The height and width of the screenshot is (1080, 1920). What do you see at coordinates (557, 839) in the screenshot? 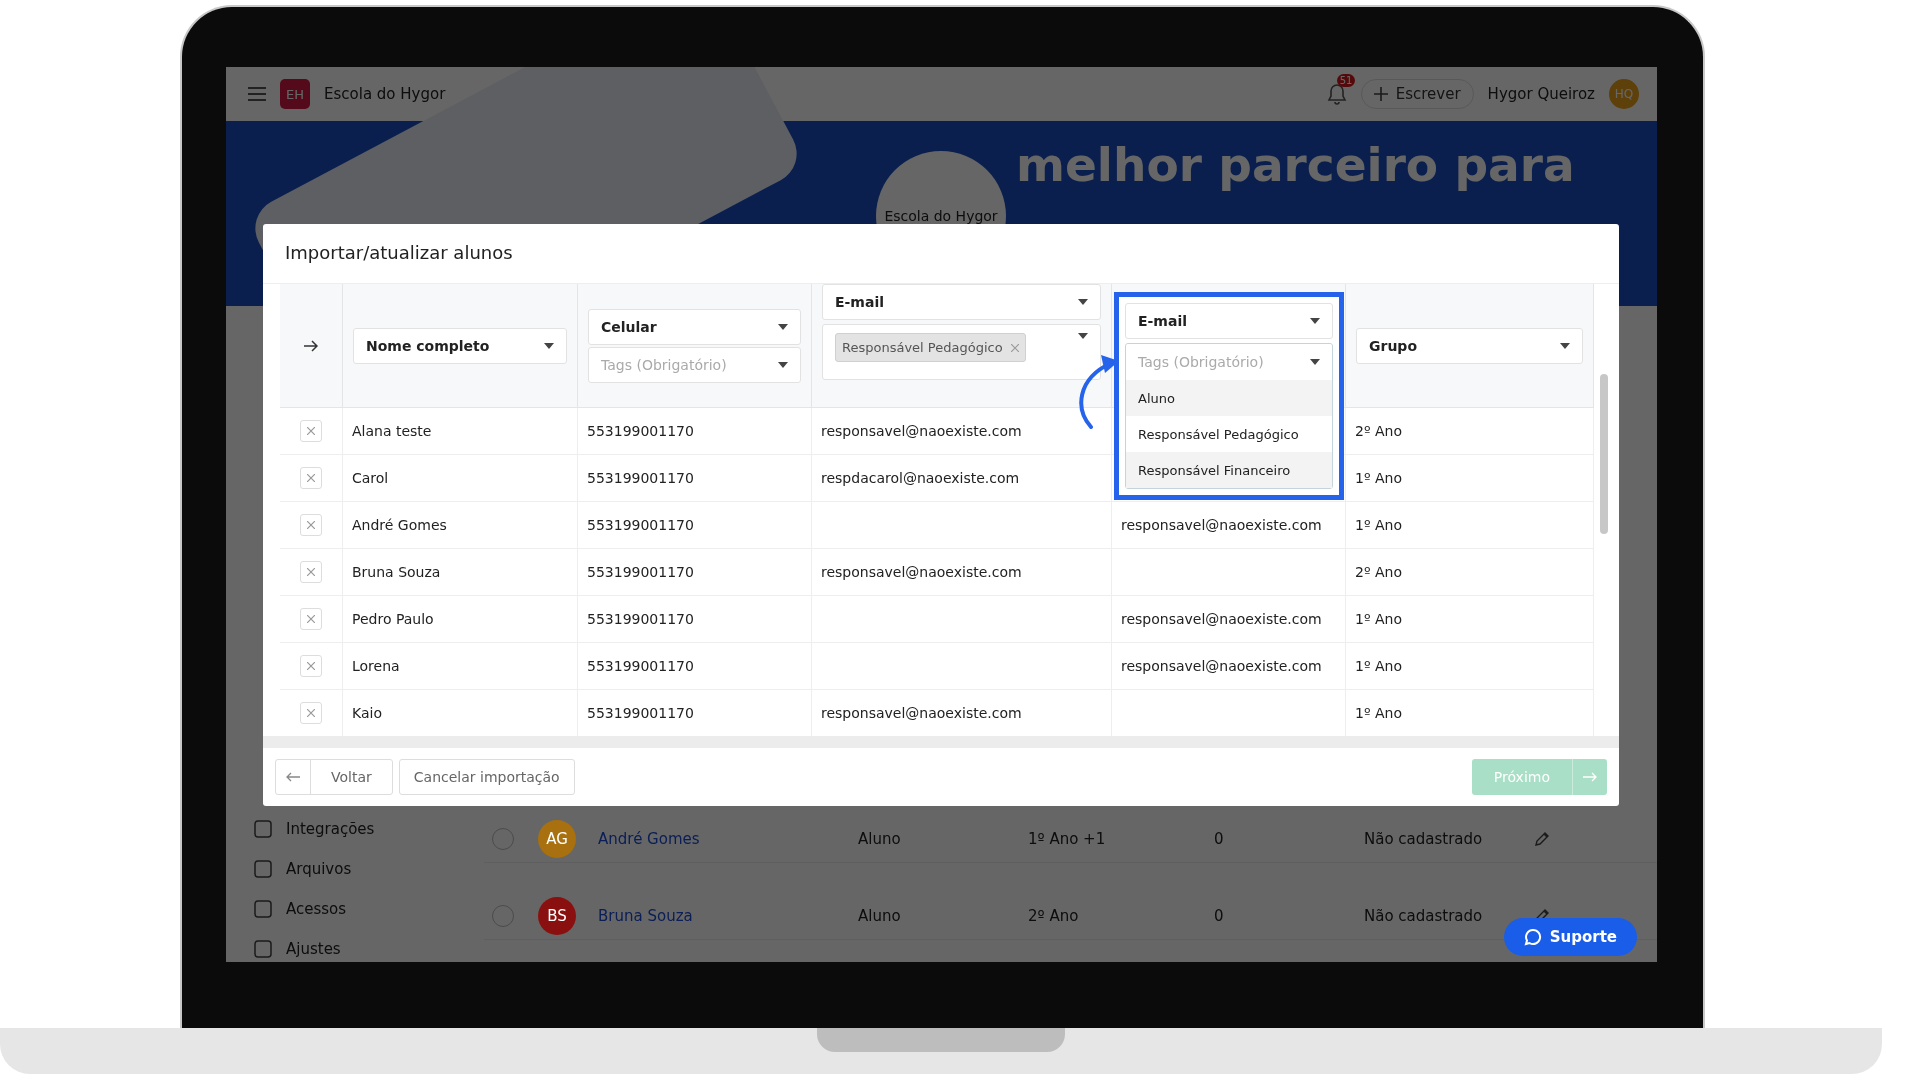
I see `student-avatar: AG` at bounding box center [557, 839].